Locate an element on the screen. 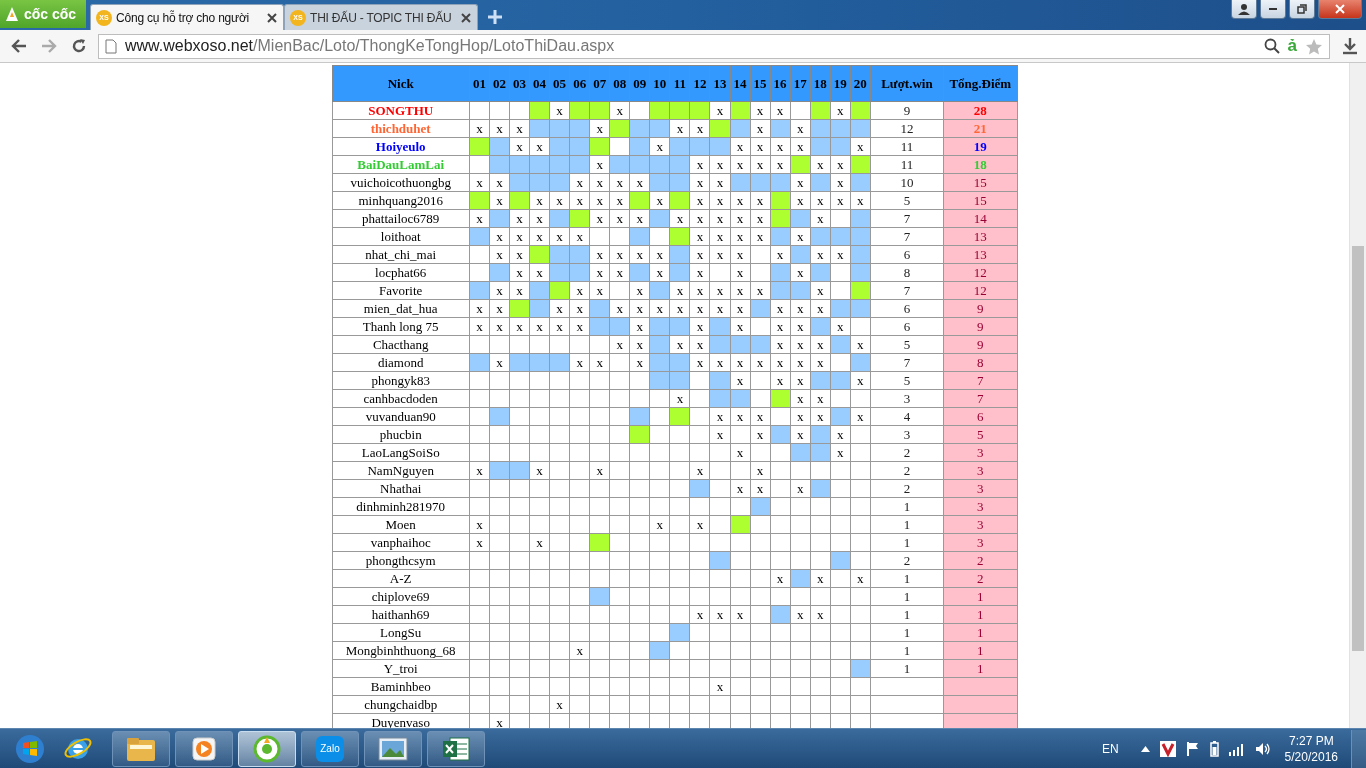 This screenshot has height=768, width=1366. column-header: 15 is located at coordinates (760, 83).